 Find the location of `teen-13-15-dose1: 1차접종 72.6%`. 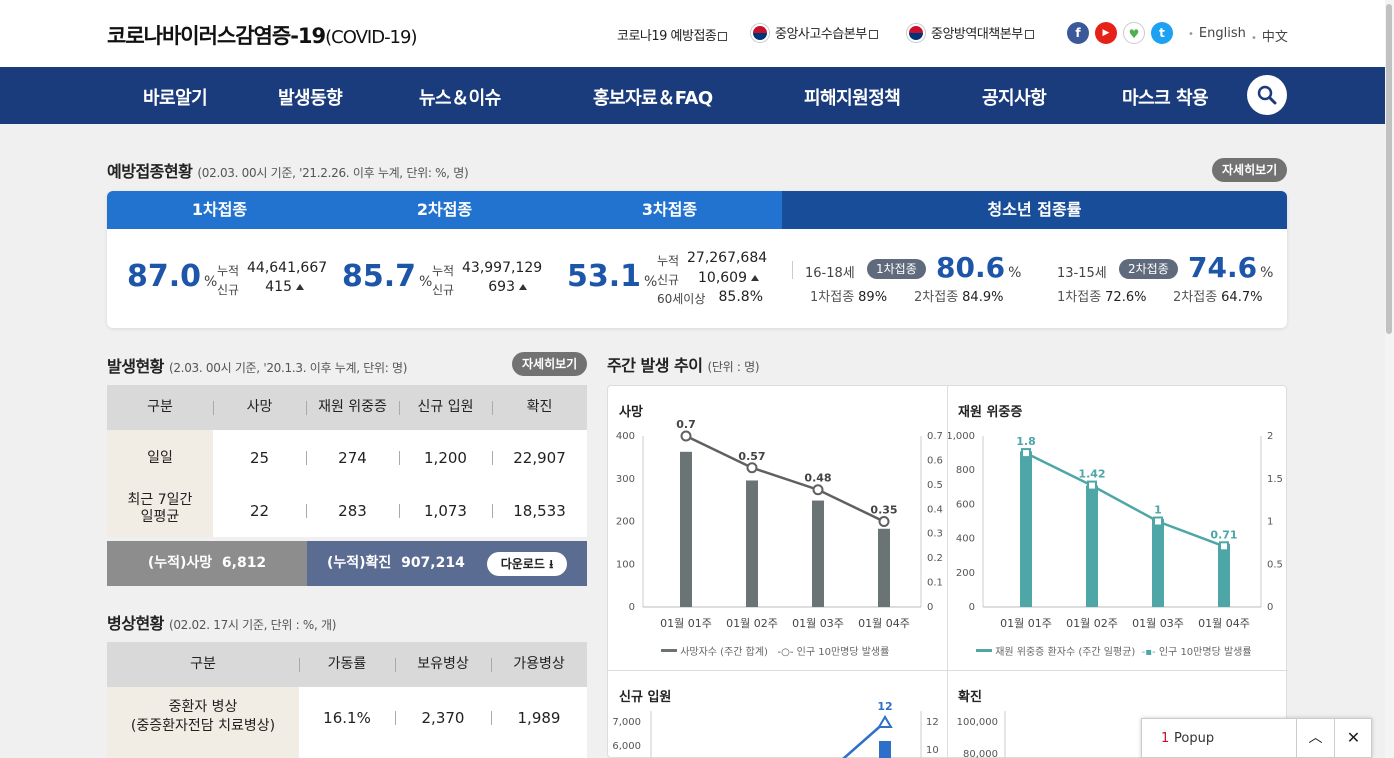

teen-13-15-dose1: 1차접종 72.6% is located at coordinates (1101, 295).